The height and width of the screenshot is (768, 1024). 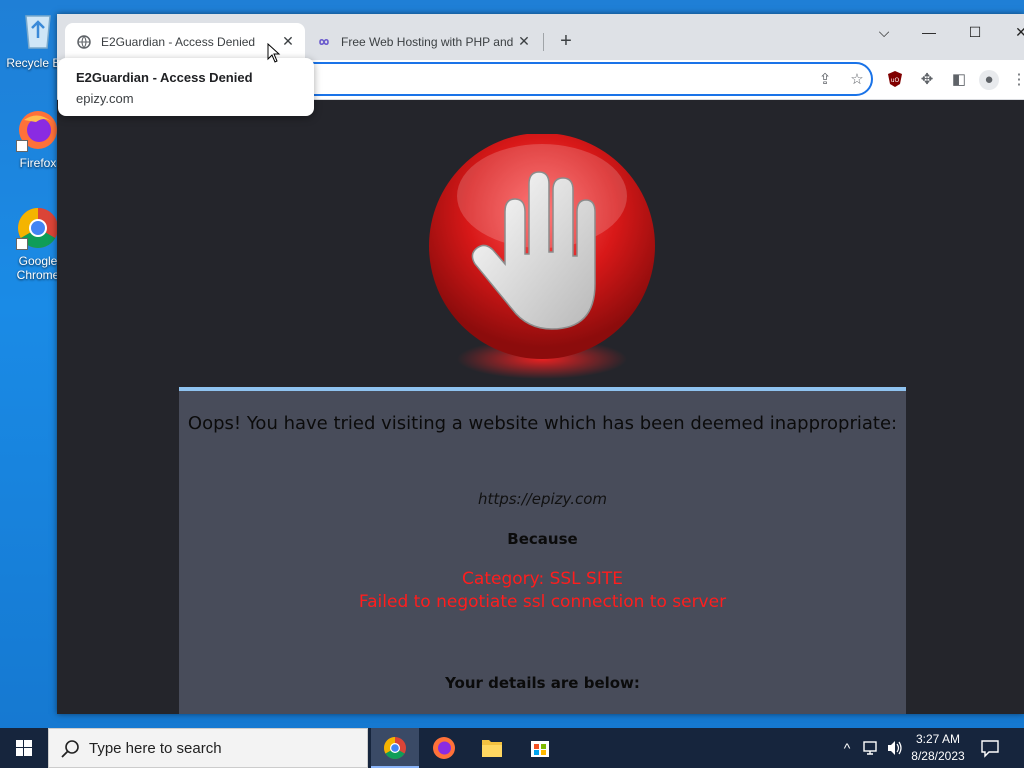 What do you see at coordinates (105, 98) in the screenshot?
I see `hover-card-url: epizy.com` at bounding box center [105, 98].